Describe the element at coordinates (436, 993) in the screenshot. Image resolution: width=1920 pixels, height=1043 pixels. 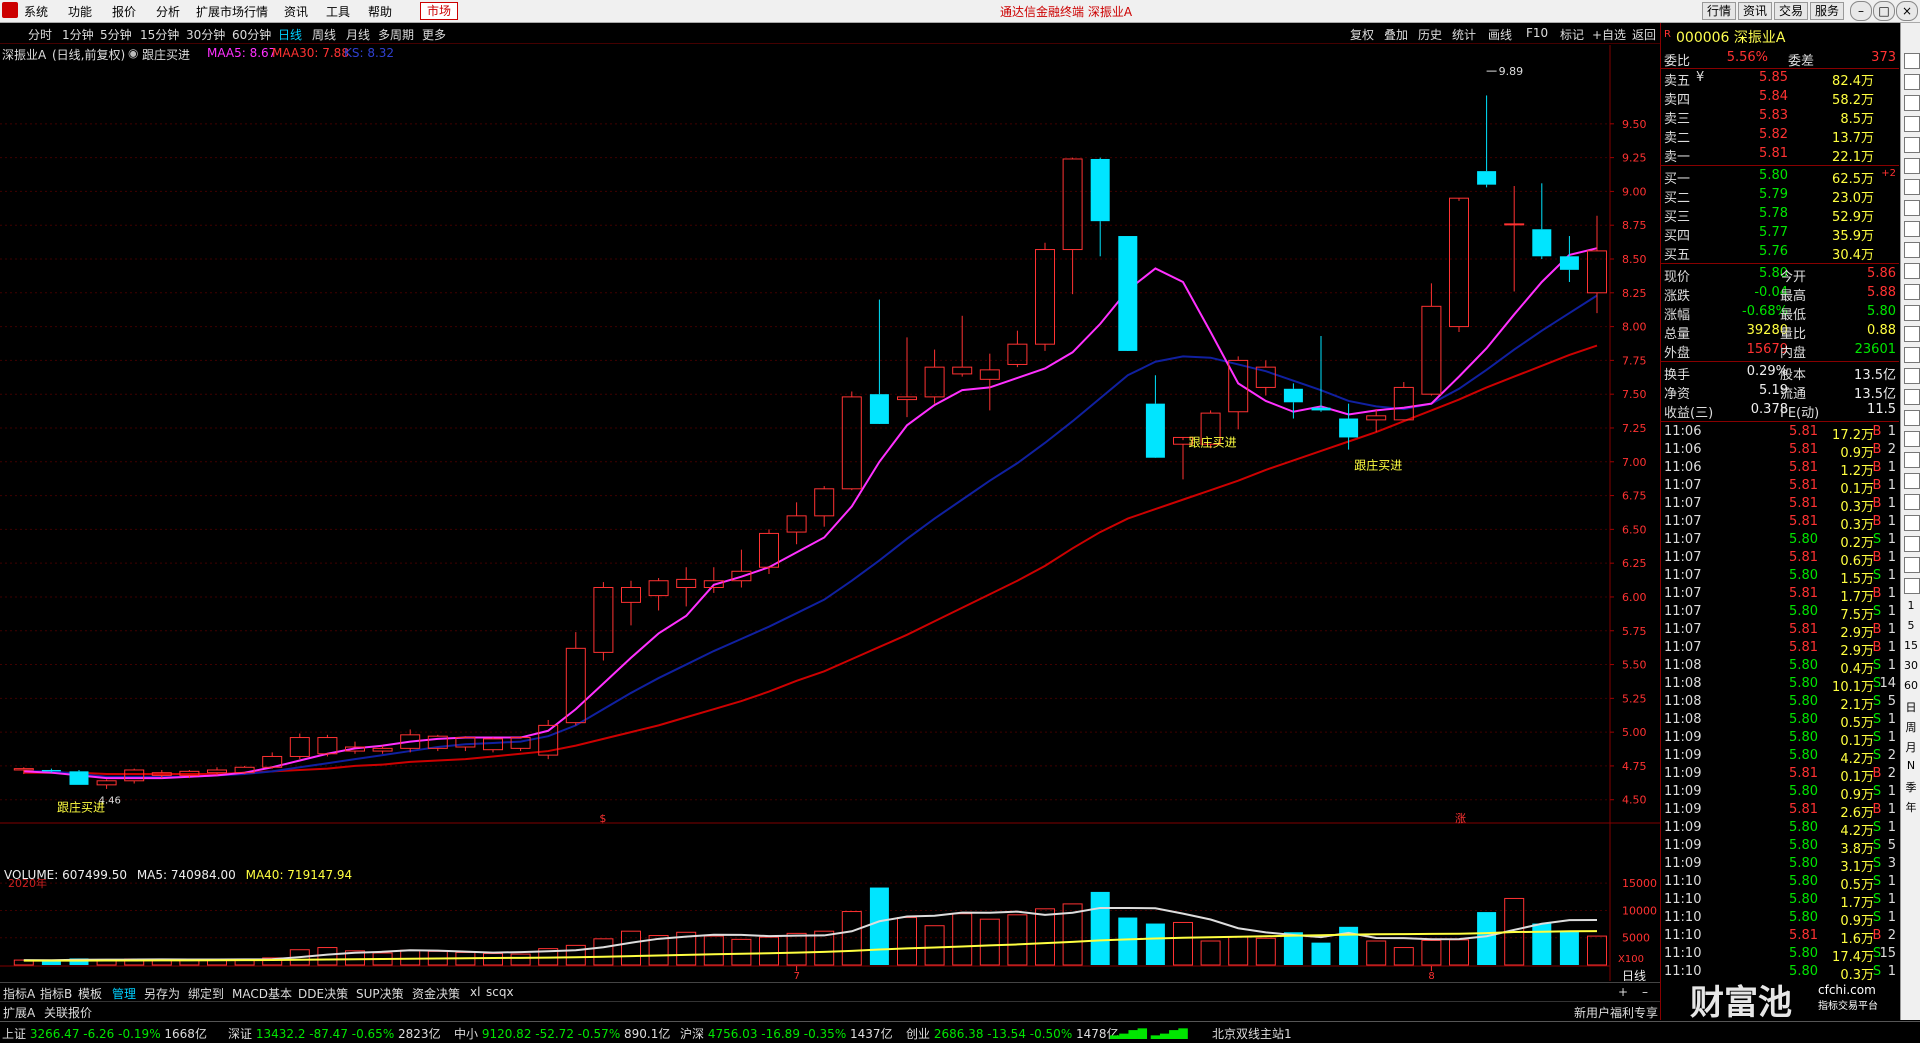
I see `tab-fund: 资金决策` at that location.